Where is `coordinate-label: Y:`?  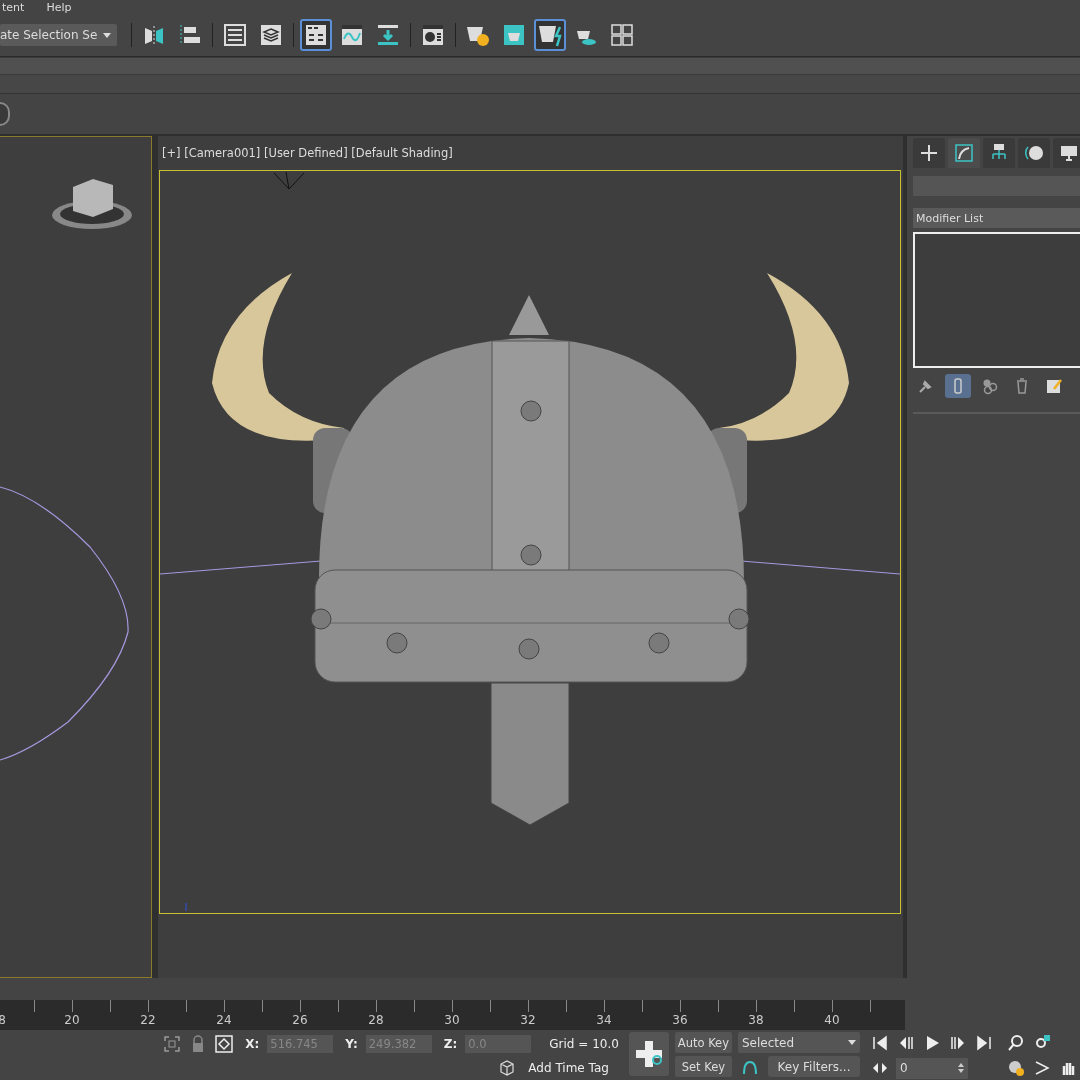
coordinate-label: Y: is located at coordinates (351, 1044).